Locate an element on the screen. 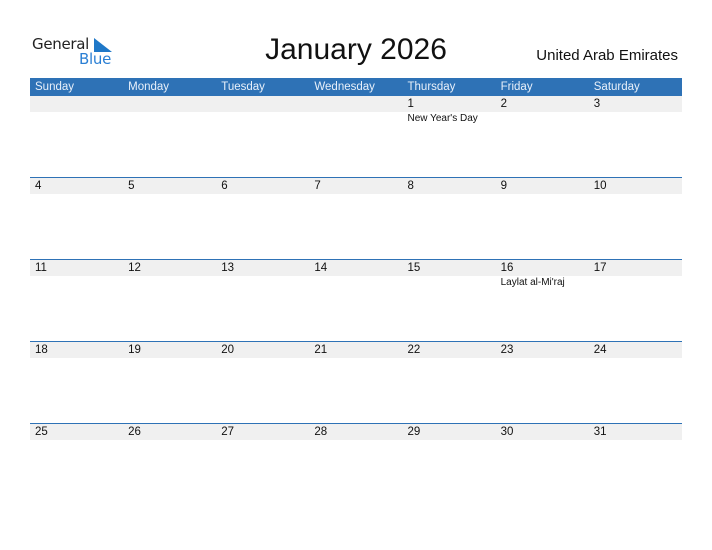  date-number-row: 11 12 13 14 15 16 17 is located at coordinates (356, 268).